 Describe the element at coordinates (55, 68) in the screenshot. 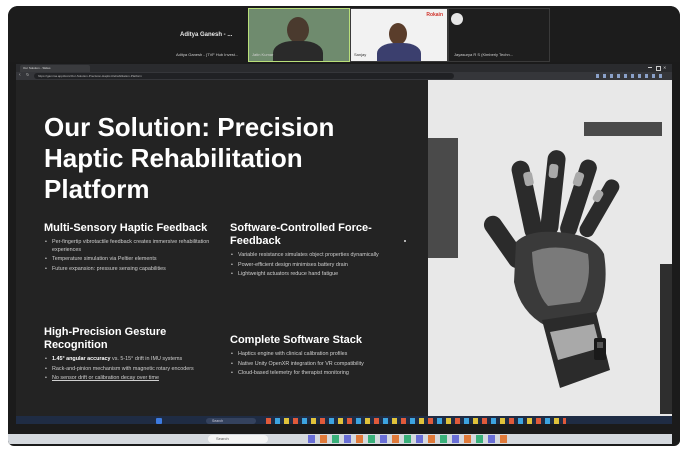

I see `browser-tab: Our Solution - Slides` at that location.